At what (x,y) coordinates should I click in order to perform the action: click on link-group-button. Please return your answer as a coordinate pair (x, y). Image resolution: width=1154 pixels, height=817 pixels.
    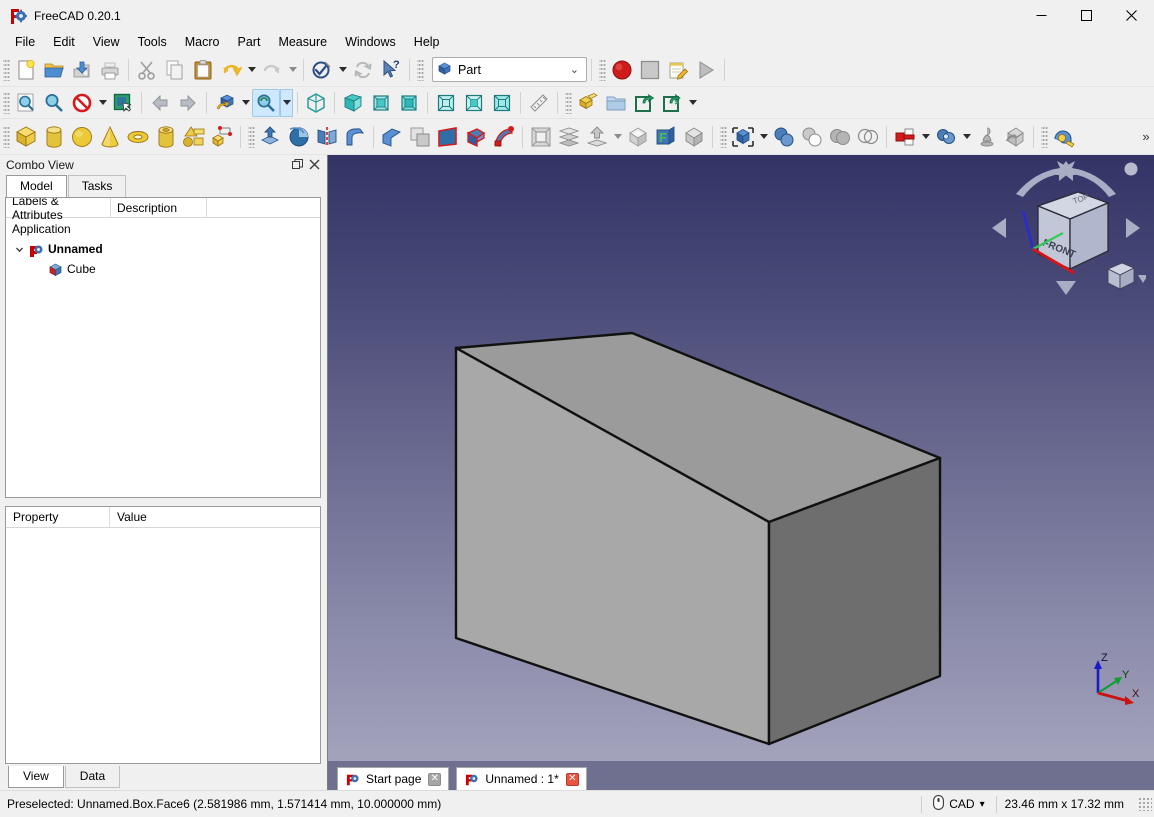
    Looking at the image, I should click on (672, 103).